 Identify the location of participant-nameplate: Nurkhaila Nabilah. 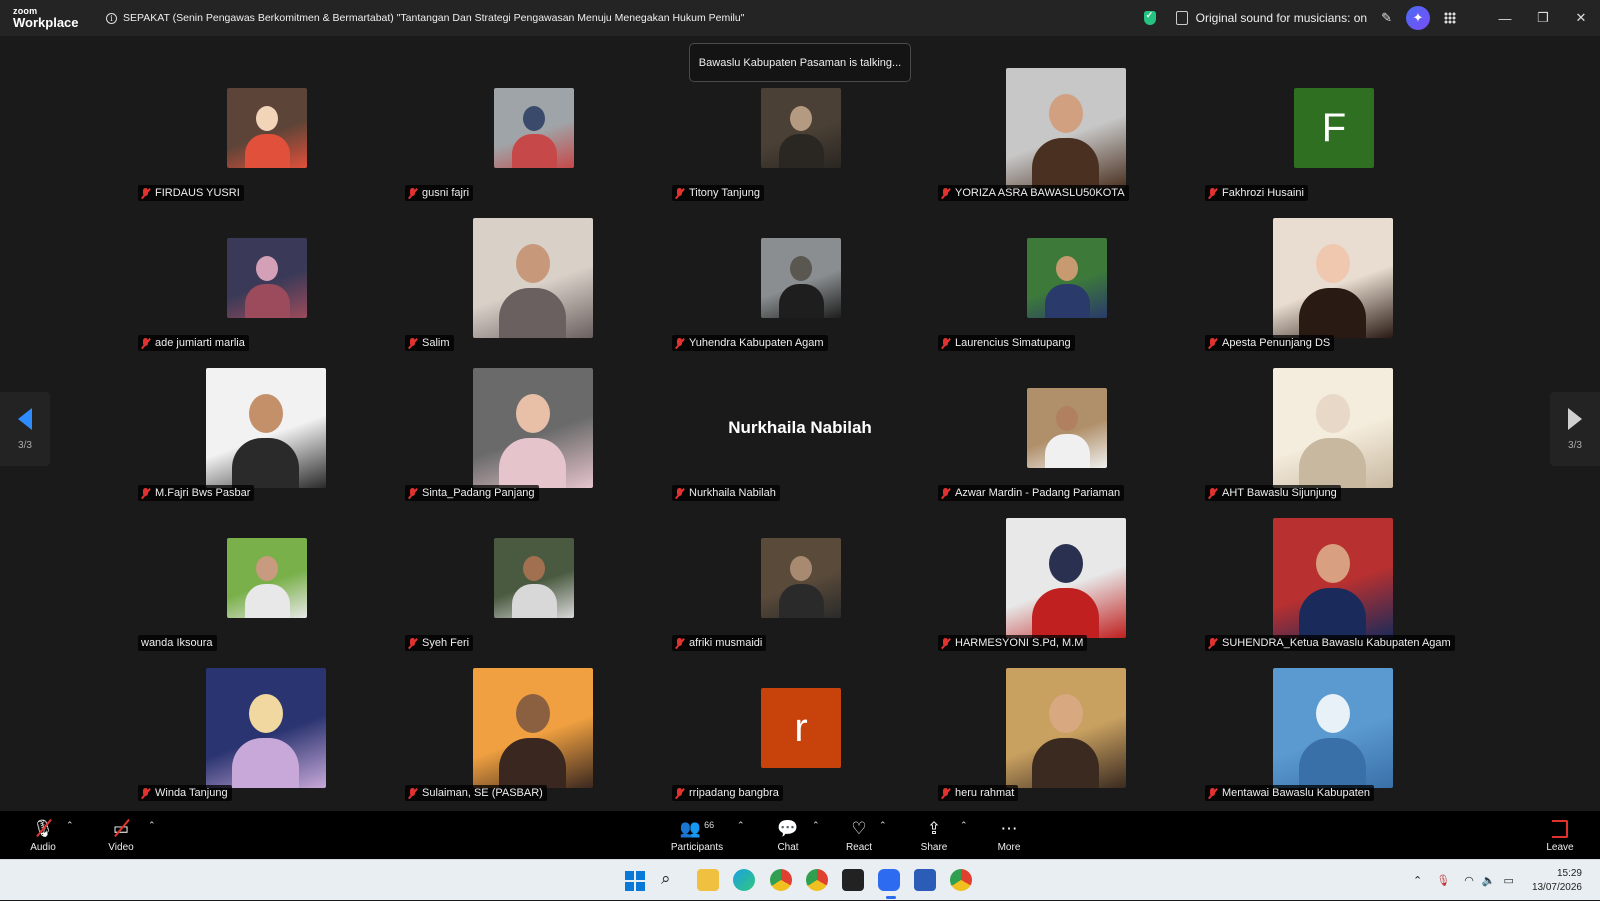
(726, 493).